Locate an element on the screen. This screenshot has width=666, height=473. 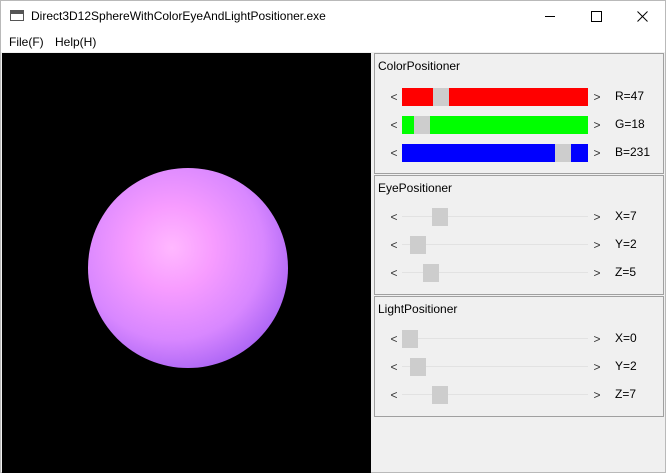
blue-scroll-thumb is located at coordinates (563, 153).